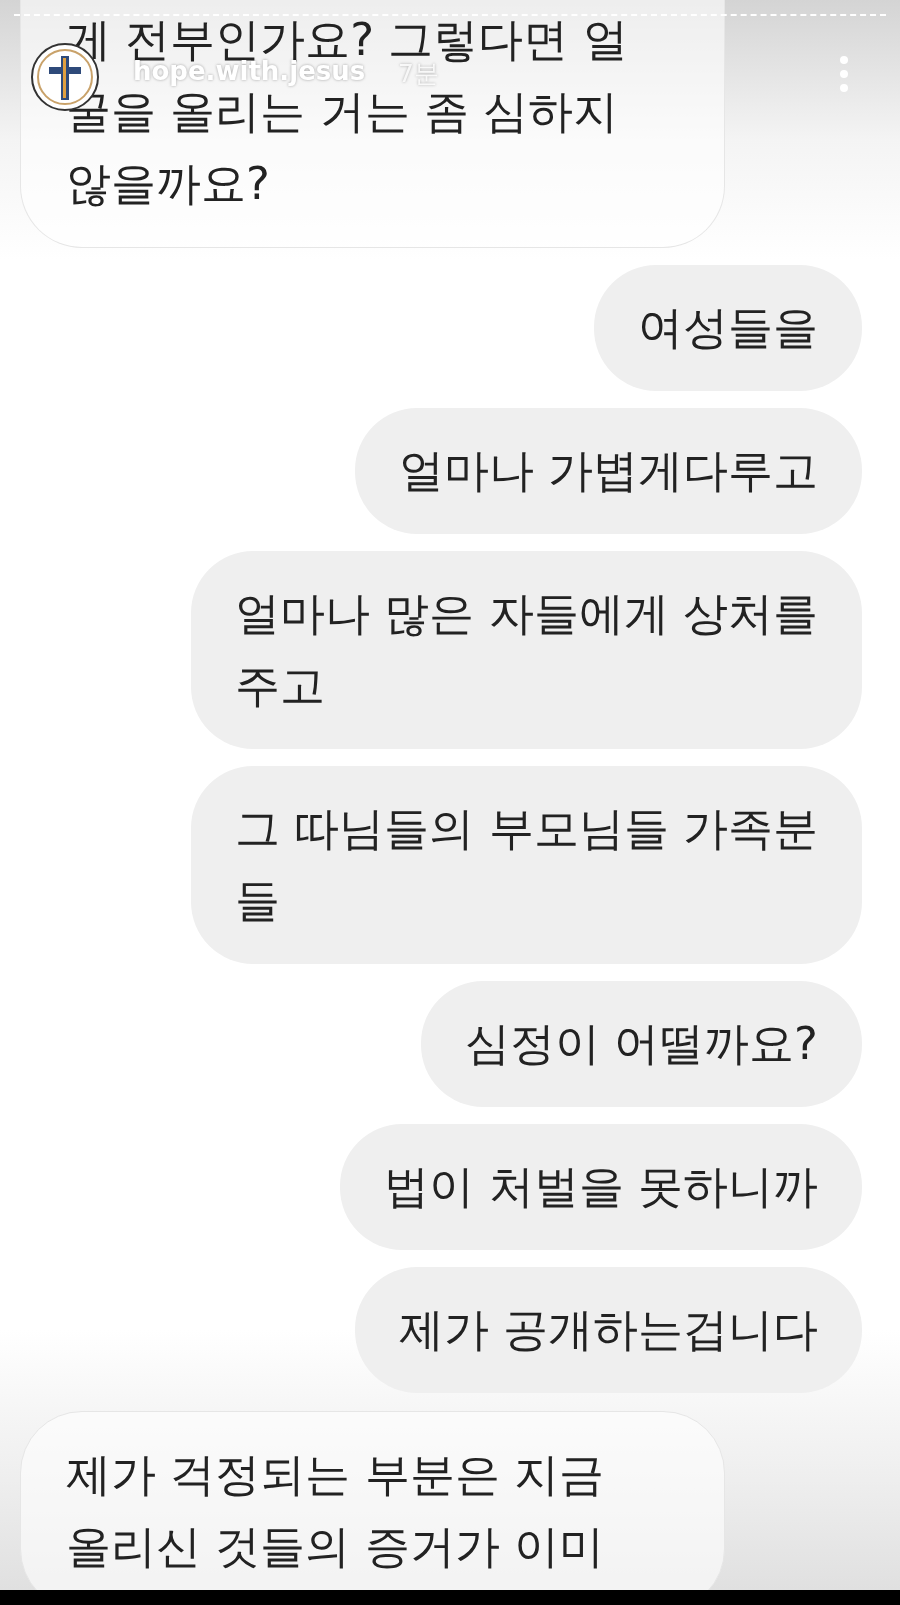  Describe the element at coordinates (641, 1044) in the screenshot. I see `message-bubble: 심정이 어떨까요?` at that location.